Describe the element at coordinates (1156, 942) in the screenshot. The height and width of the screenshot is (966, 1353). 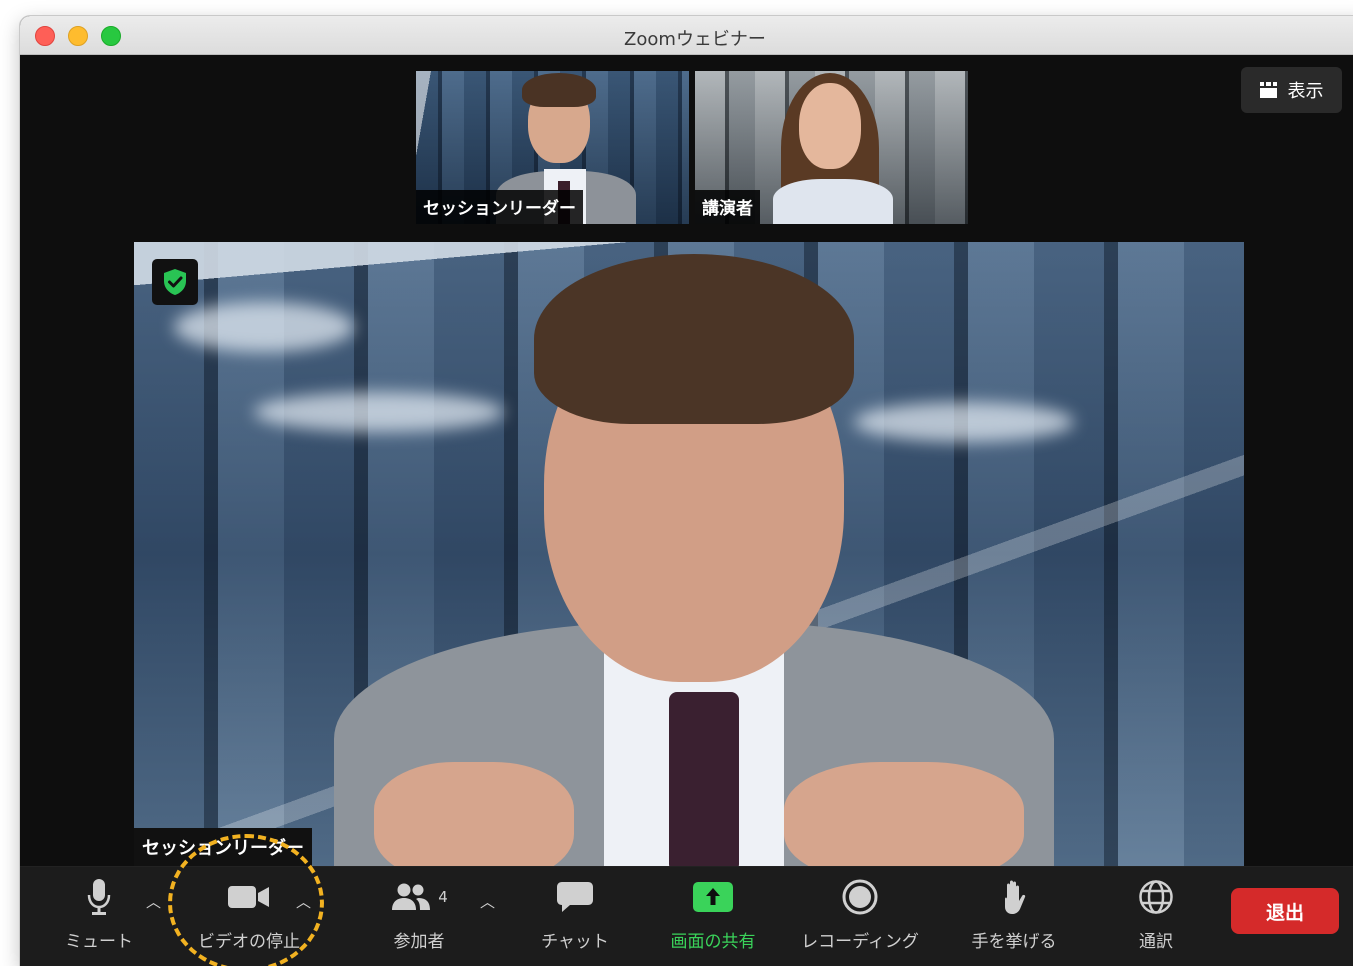
I see `interpretation-label: 通訳` at that location.